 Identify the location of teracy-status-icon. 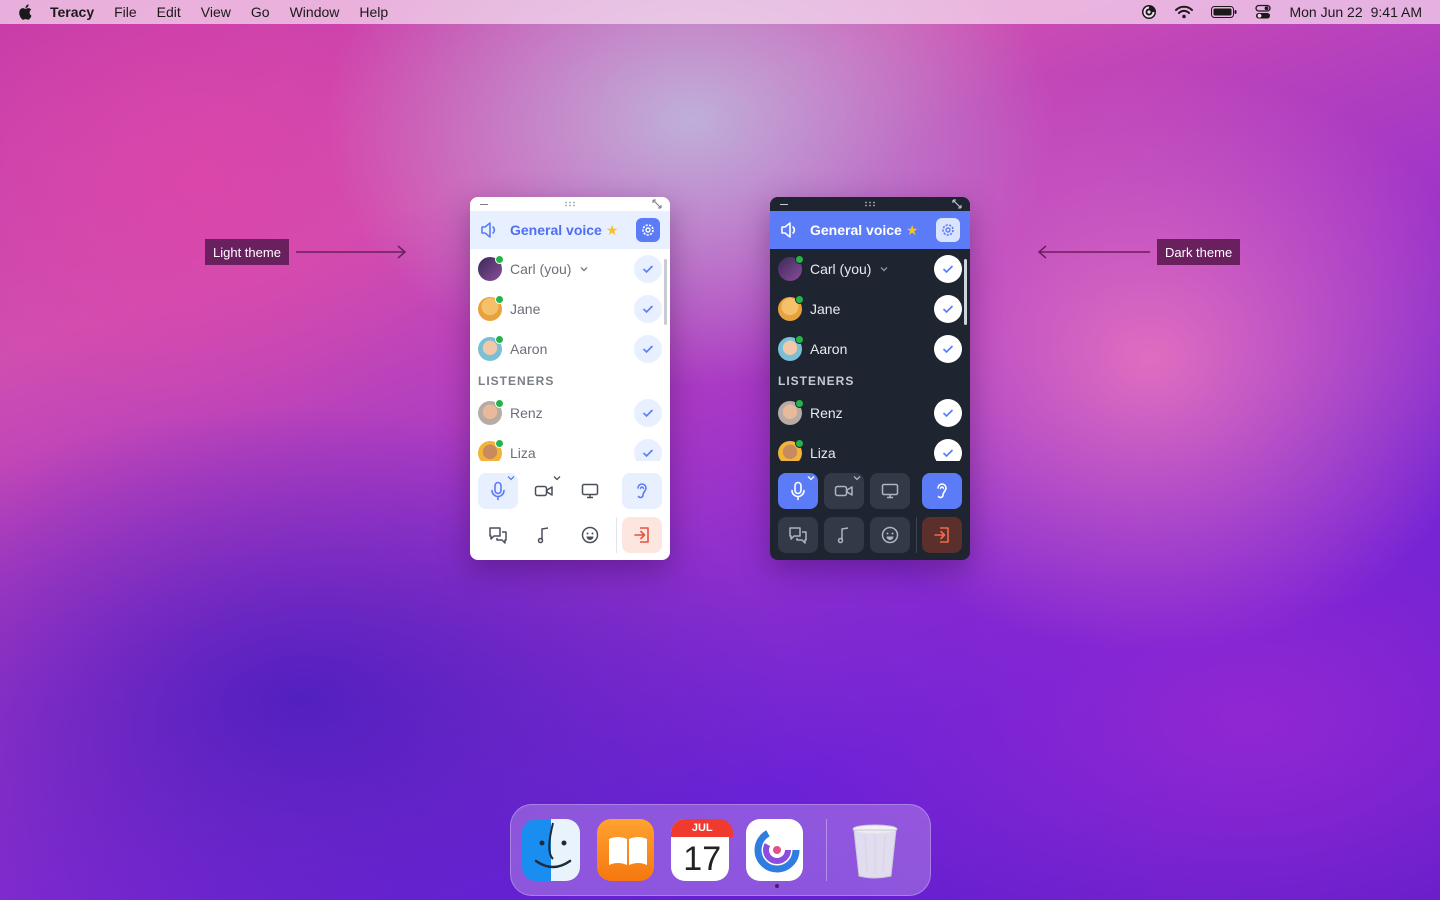
(1149, 12).